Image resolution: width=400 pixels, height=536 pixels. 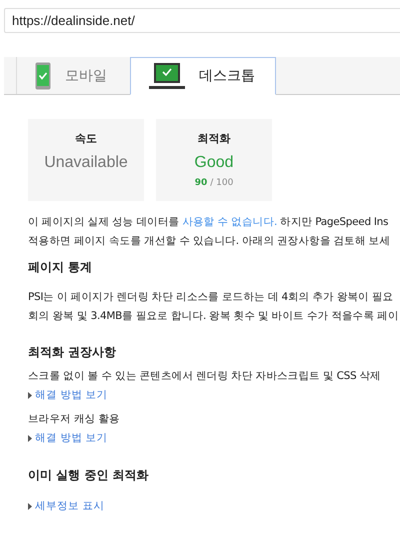 I want to click on section-heading: 페이지 통계, so click(x=61, y=267).